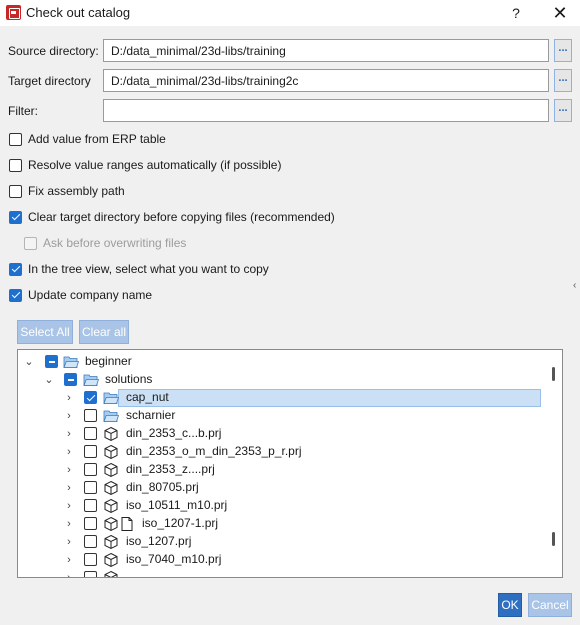 This screenshot has height=625, width=580. I want to click on tree-item-label: iso_1207-1.prj, so click(180, 523).